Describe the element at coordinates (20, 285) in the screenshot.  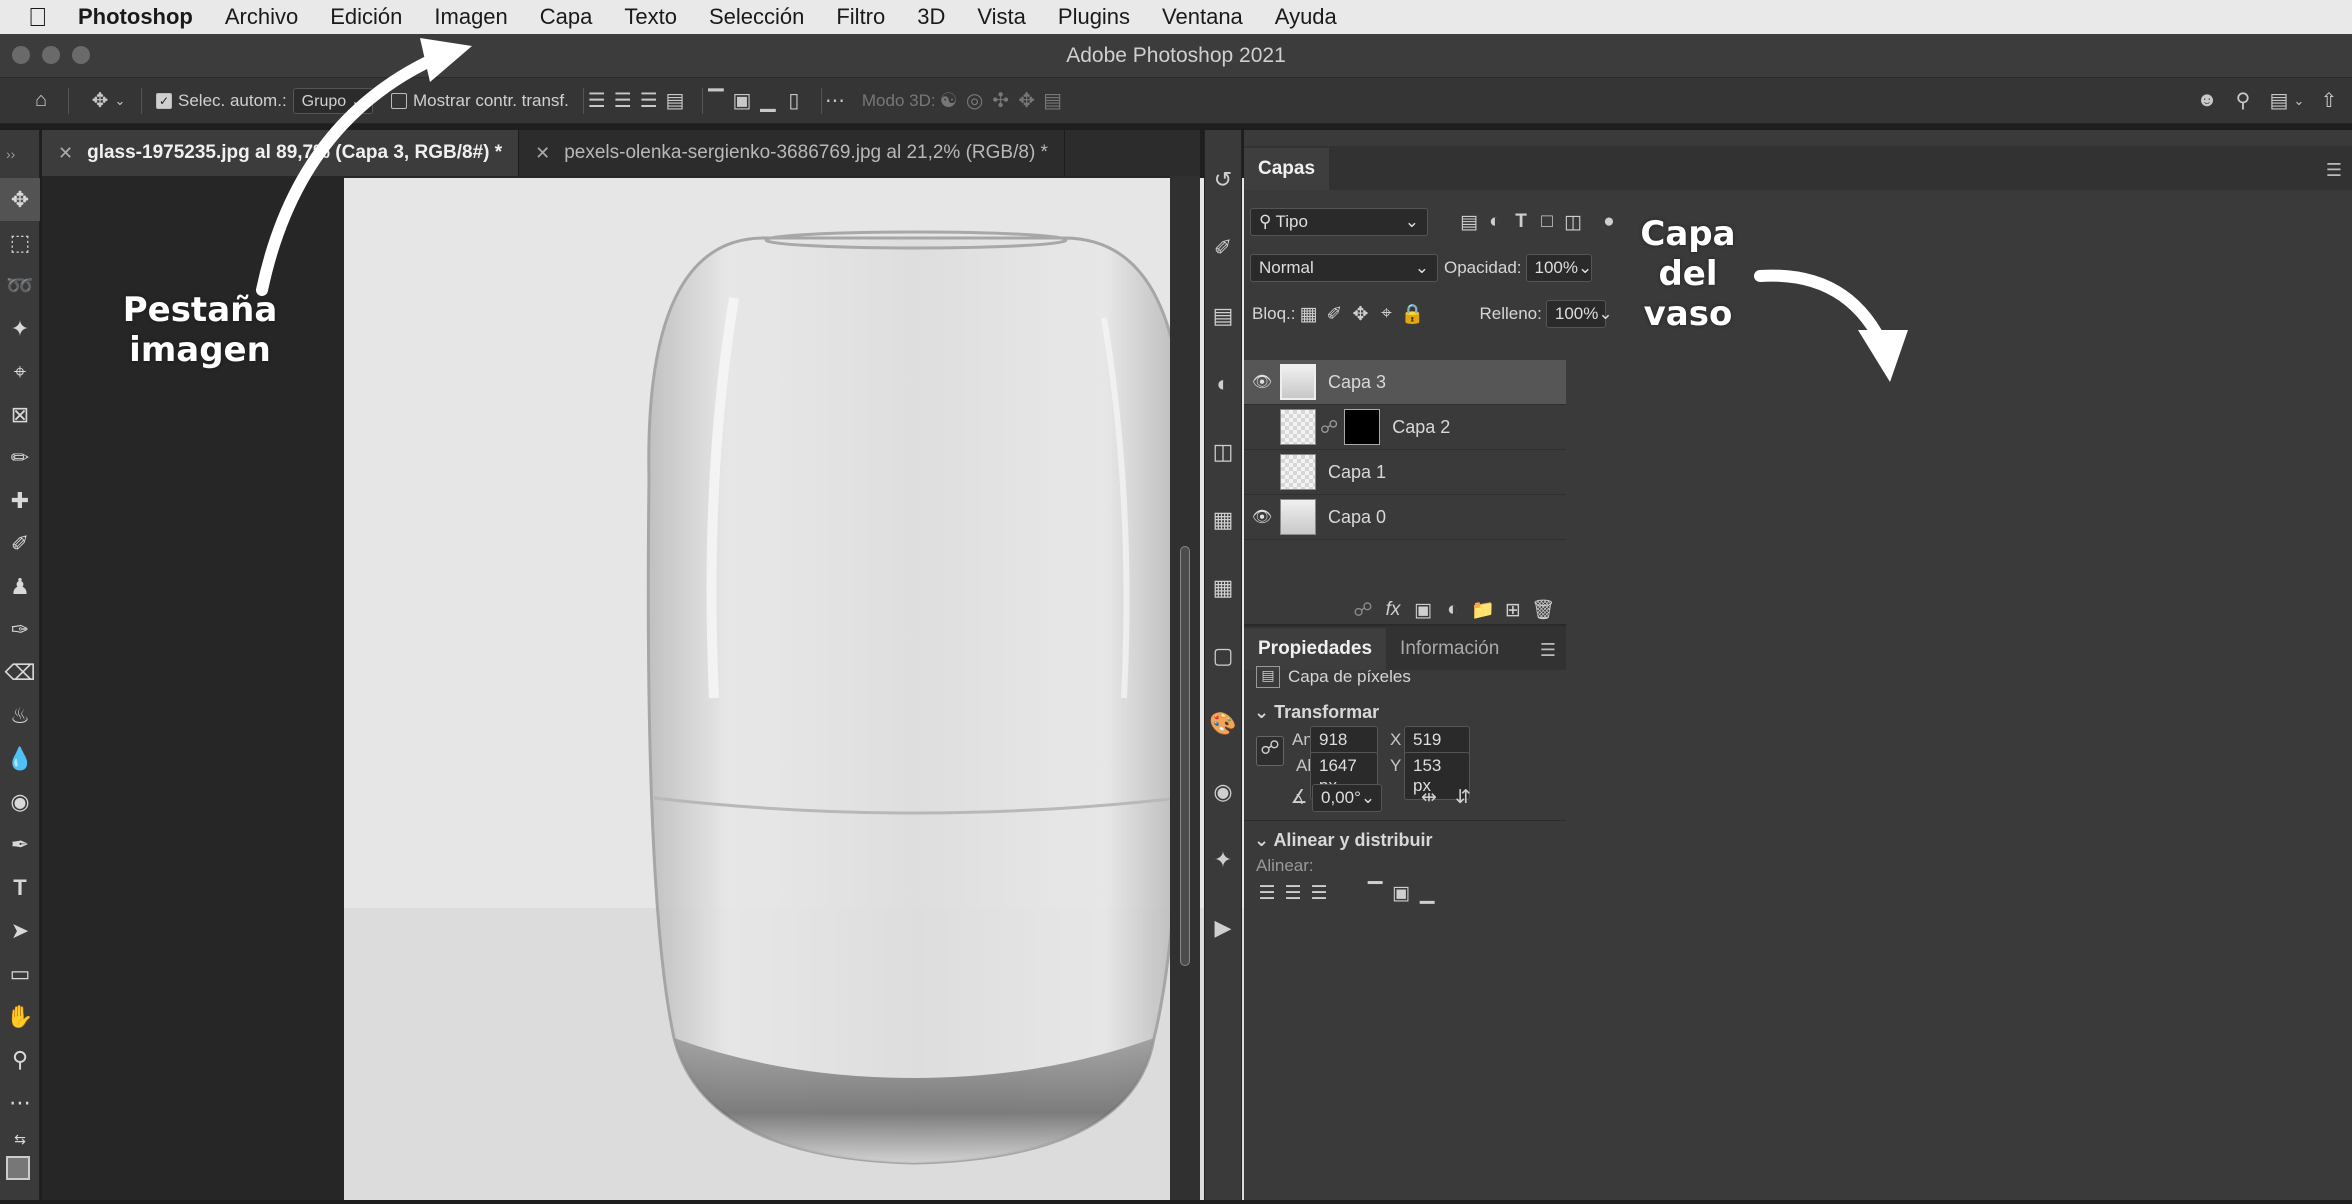
I see `lasso-tool-icon: ➿` at that location.